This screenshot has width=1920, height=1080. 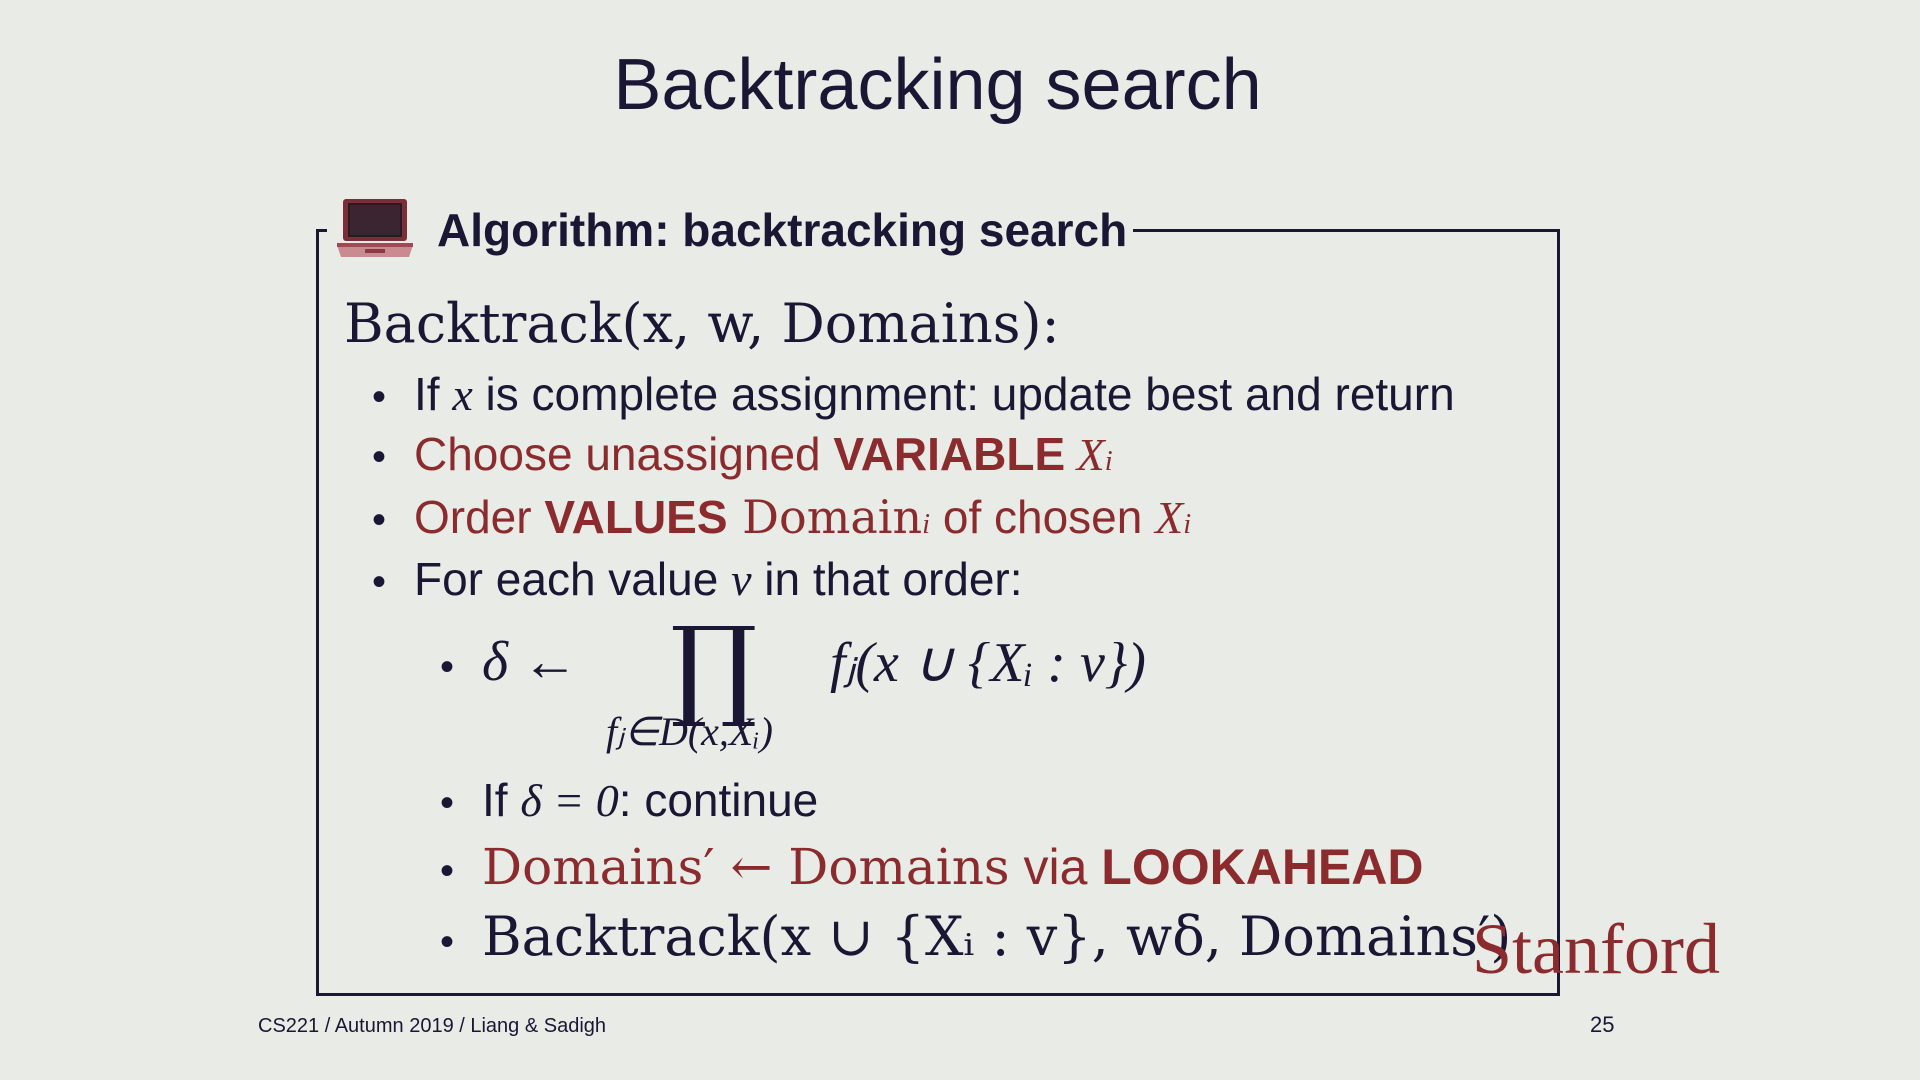 I want to click on step-text: via, so click(x=1055, y=867).